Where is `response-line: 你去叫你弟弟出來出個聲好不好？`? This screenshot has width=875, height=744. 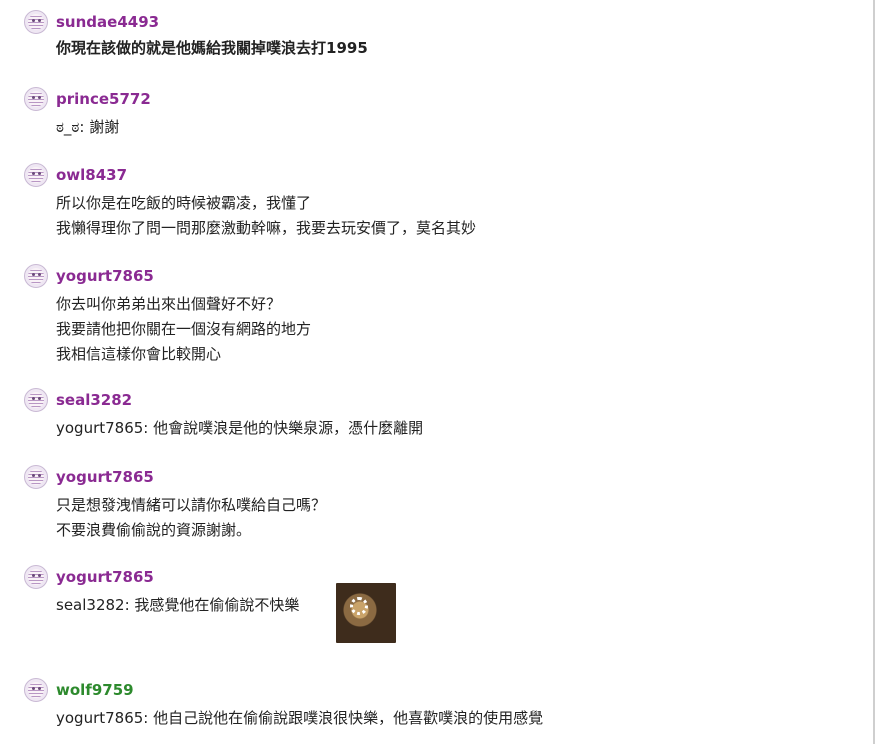 response-line: 你去叫你弟弟出來出個聲好不好？ is located at coordinates (169, 304).